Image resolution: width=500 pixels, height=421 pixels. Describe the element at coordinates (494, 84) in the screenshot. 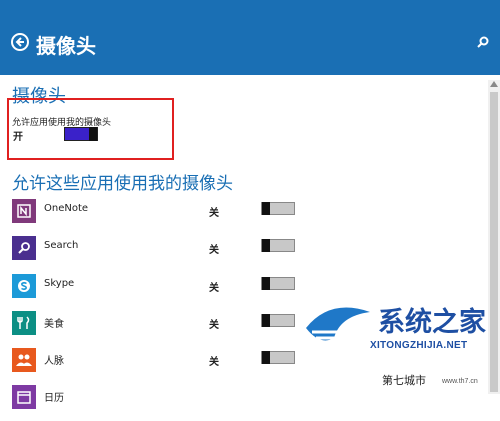

I see `scroll-up-arrow` at that location.